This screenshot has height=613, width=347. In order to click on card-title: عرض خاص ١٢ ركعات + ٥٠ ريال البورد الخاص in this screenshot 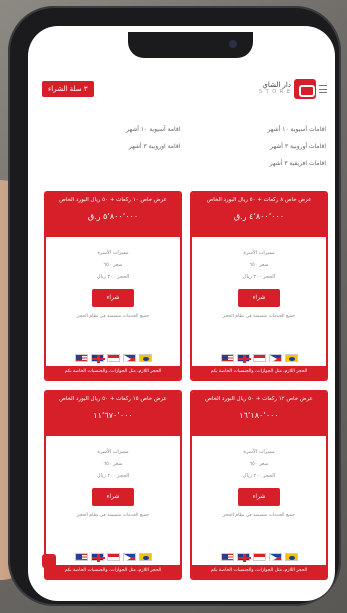, I will do `click(259, 399)`.